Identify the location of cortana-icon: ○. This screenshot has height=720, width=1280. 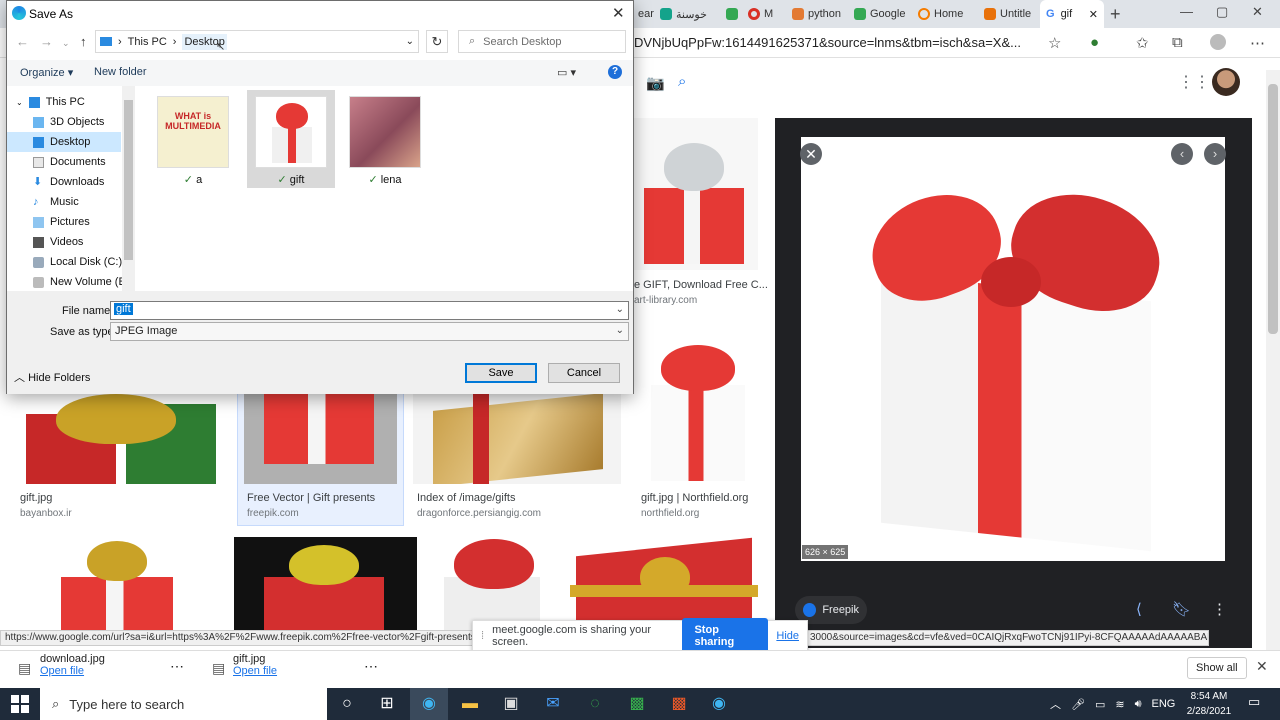
(347, 704).